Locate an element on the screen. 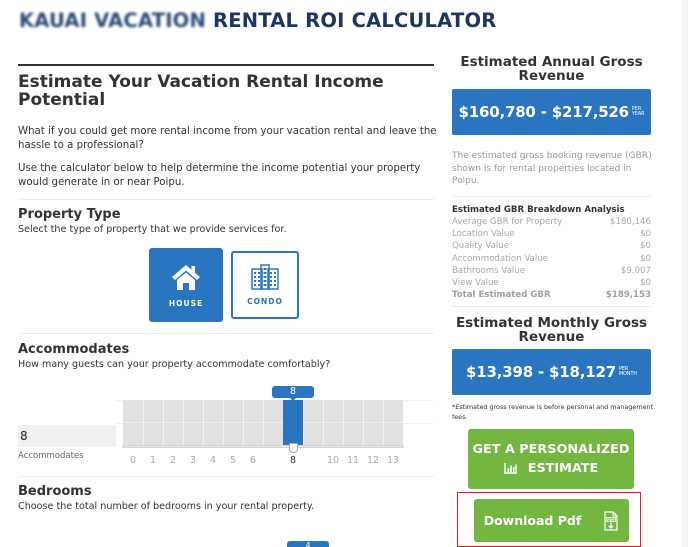  pdf-download-icon: PDF is located at coordinates (611, 520).